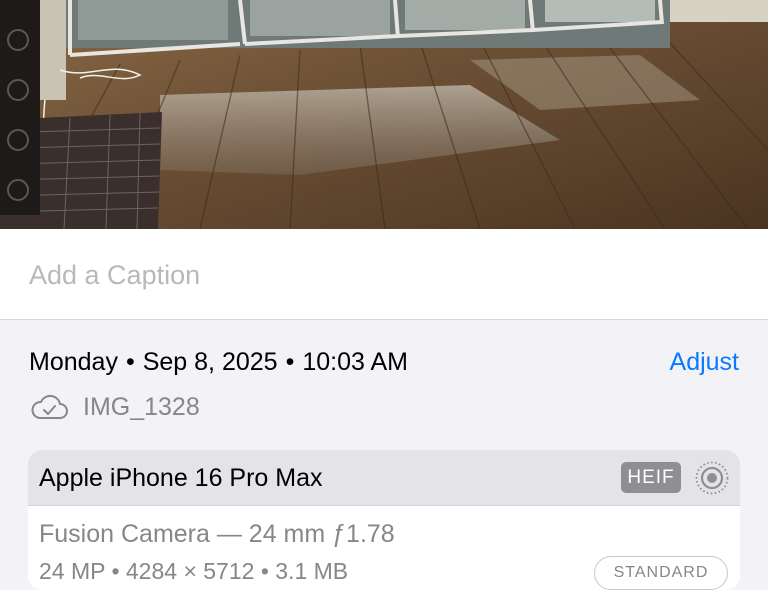 Image resolution: width=768 pixels, height=590 pixels. Describe the element at coordinates (661, 573) in the screenshot. I see `capture-mode-badge: STANDARD` at that location.